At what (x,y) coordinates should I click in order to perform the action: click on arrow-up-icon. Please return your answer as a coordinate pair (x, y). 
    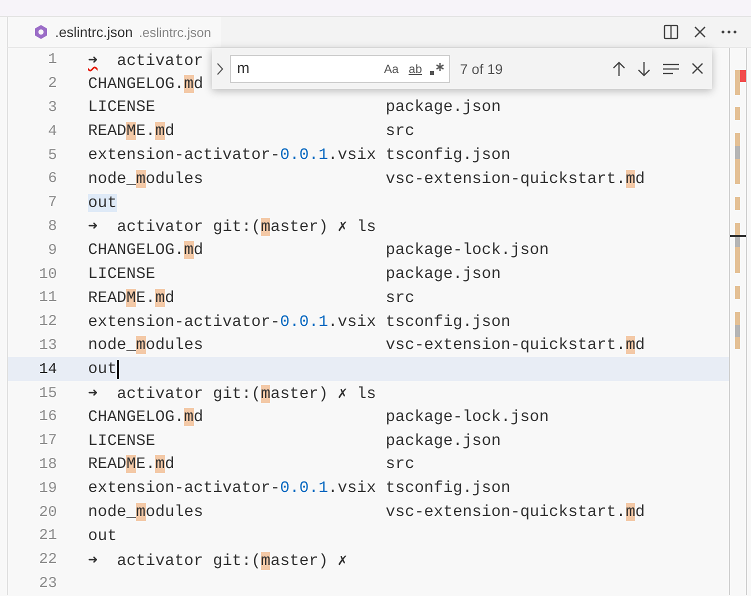
    Looking at the image, I should click on (619, 68).